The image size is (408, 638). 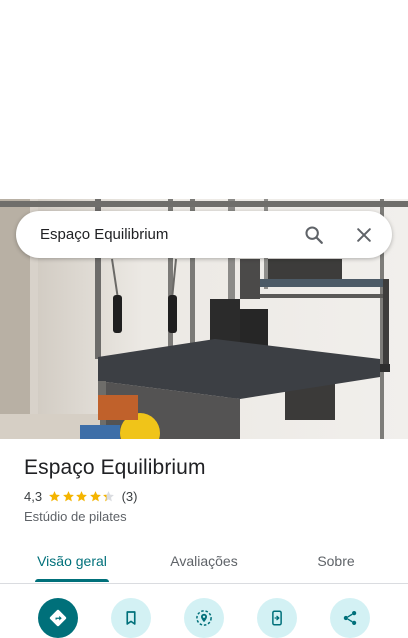 What do you see at coordinates (314, 235) in the screenshot?
I see `search-icon` at bounding box center [314, 235].